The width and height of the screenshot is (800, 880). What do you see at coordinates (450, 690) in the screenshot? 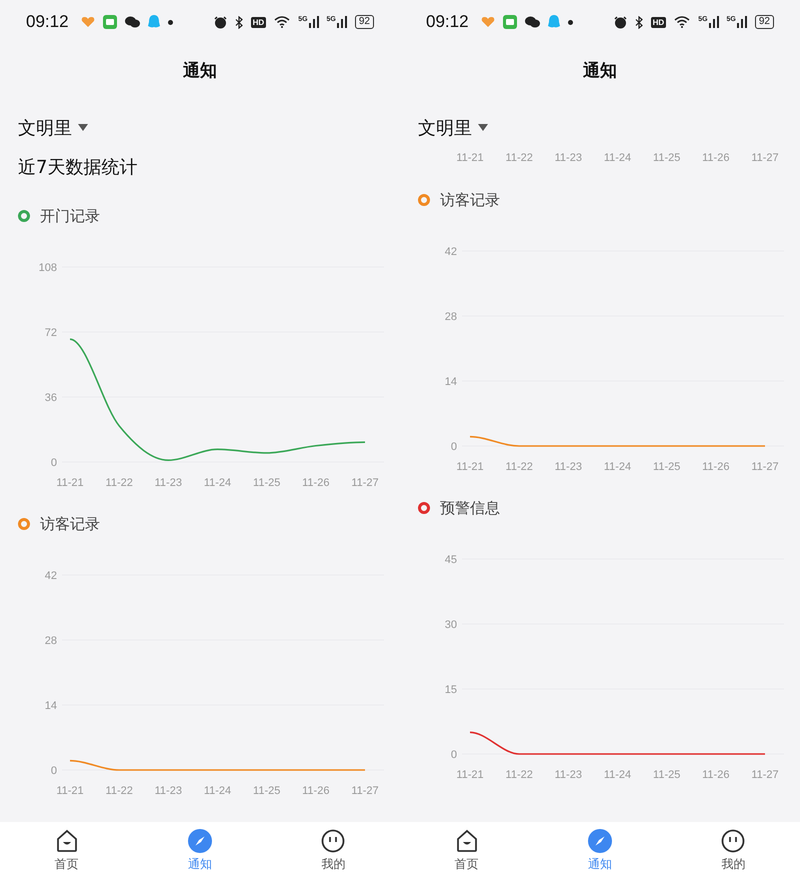
I see `axis-label: 15` at bounding box center [450, 690].